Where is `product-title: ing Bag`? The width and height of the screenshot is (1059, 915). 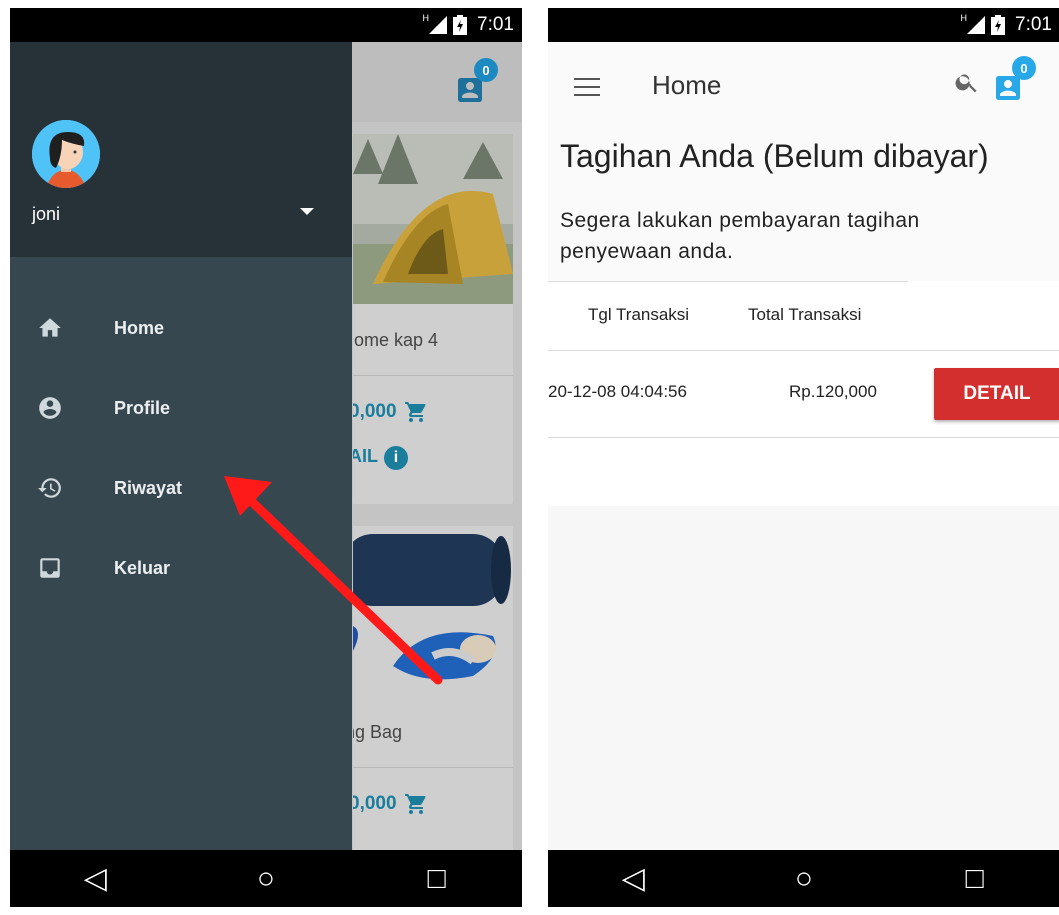 product-title: ing Bag is located at coordinates (433, 732).